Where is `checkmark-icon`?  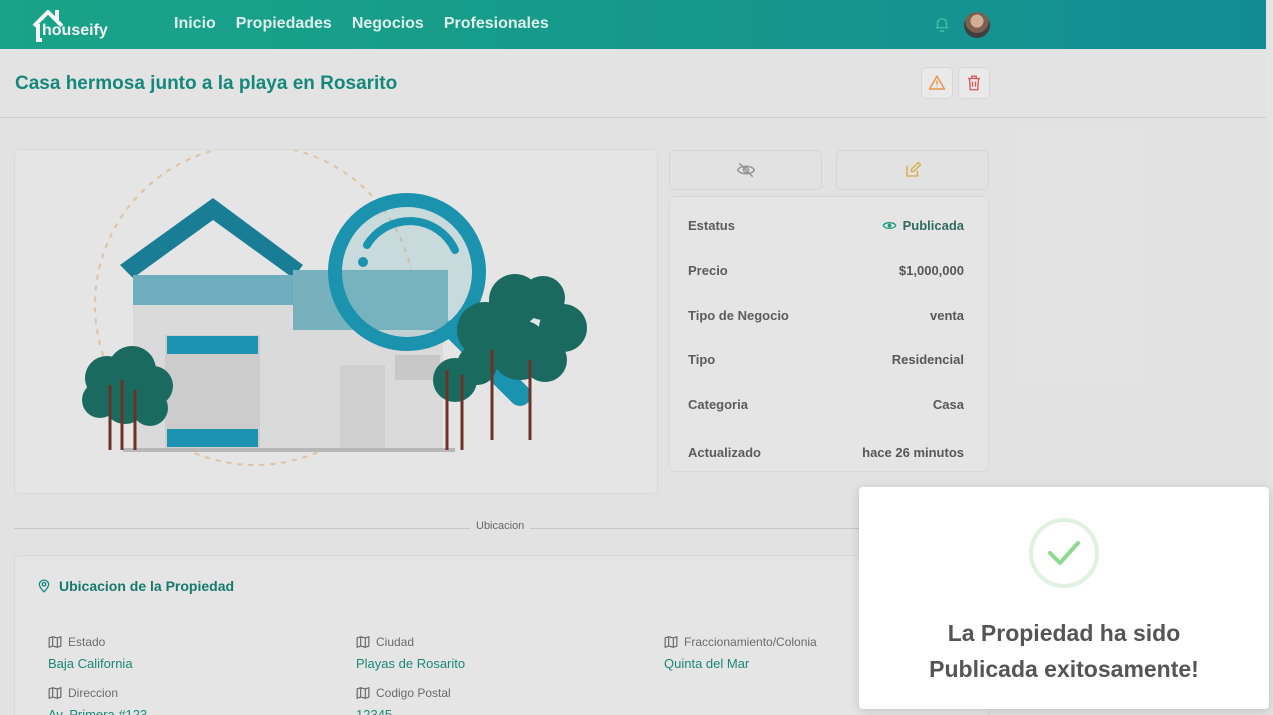
checkmark-icon is located at coordinates (1064, 553).